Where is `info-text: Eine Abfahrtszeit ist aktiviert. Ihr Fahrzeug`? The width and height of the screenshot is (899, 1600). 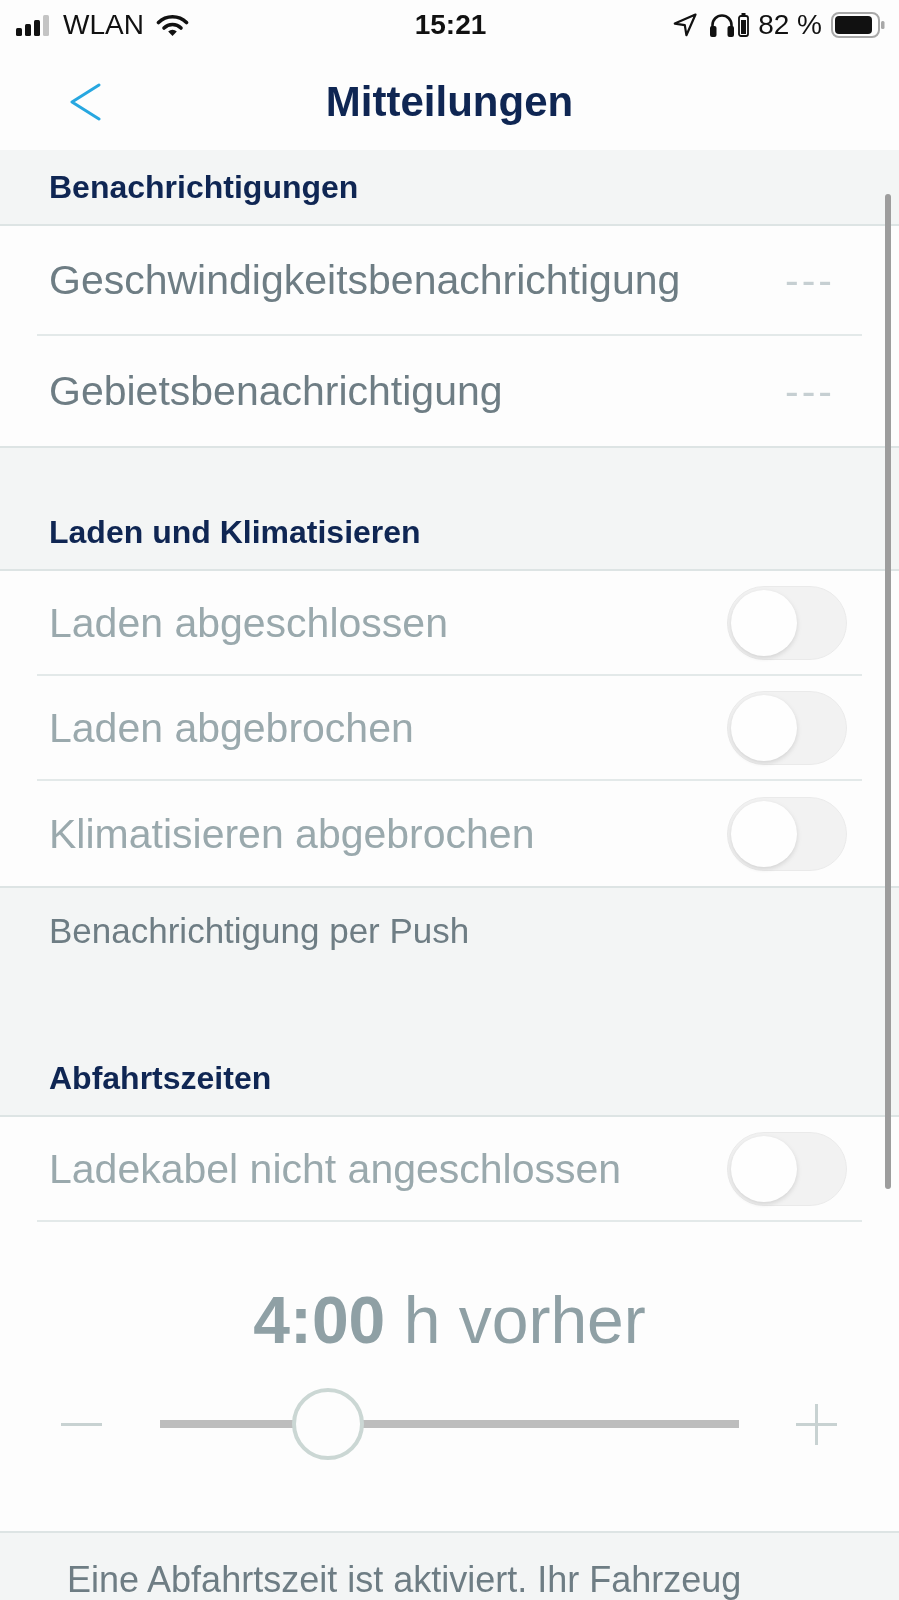
info-text: Eine Abfahrtszeit ist aktiviert. Ihr Fahrzeug is located at coordinates (404, 1579).